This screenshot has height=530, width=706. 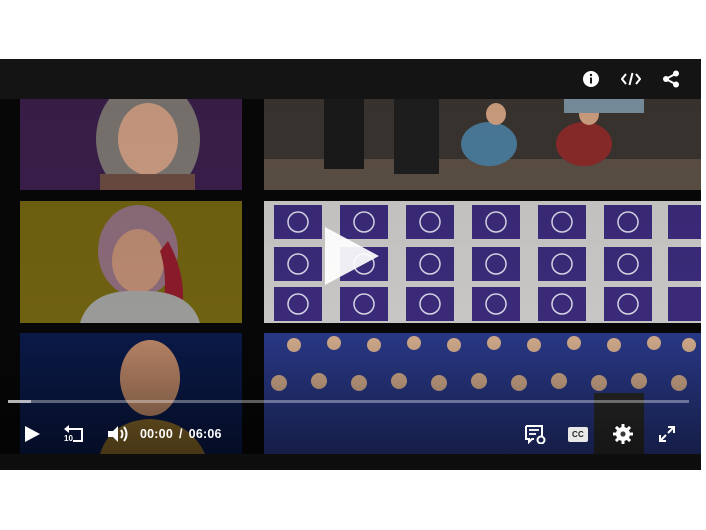 I want to click on closed-captions-icon: CC, so click(x=578, y=434).